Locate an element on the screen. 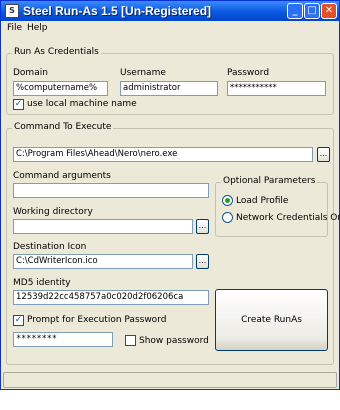  title-bar: S Steel Run-As 1.5 [Un-Registered] _ □ ✕ is located at coordinates (170, 11).